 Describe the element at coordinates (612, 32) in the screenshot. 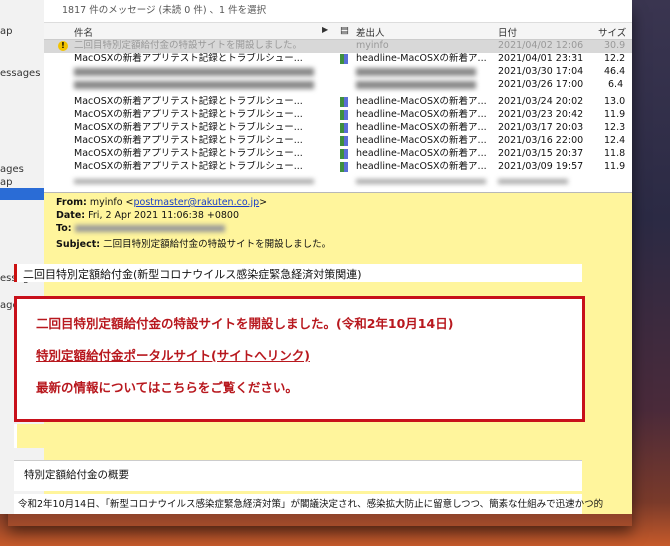

I see `column-size: サイズ` at that location.